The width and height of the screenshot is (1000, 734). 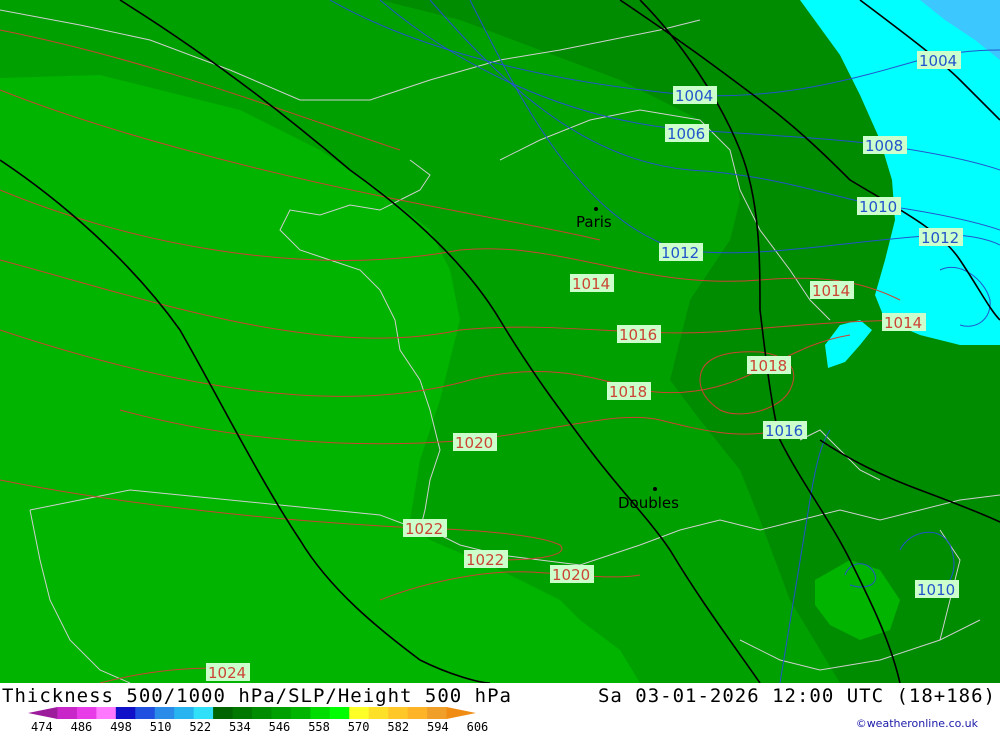 I want to click on legend-tick: 522, so click(x=200, y=727).